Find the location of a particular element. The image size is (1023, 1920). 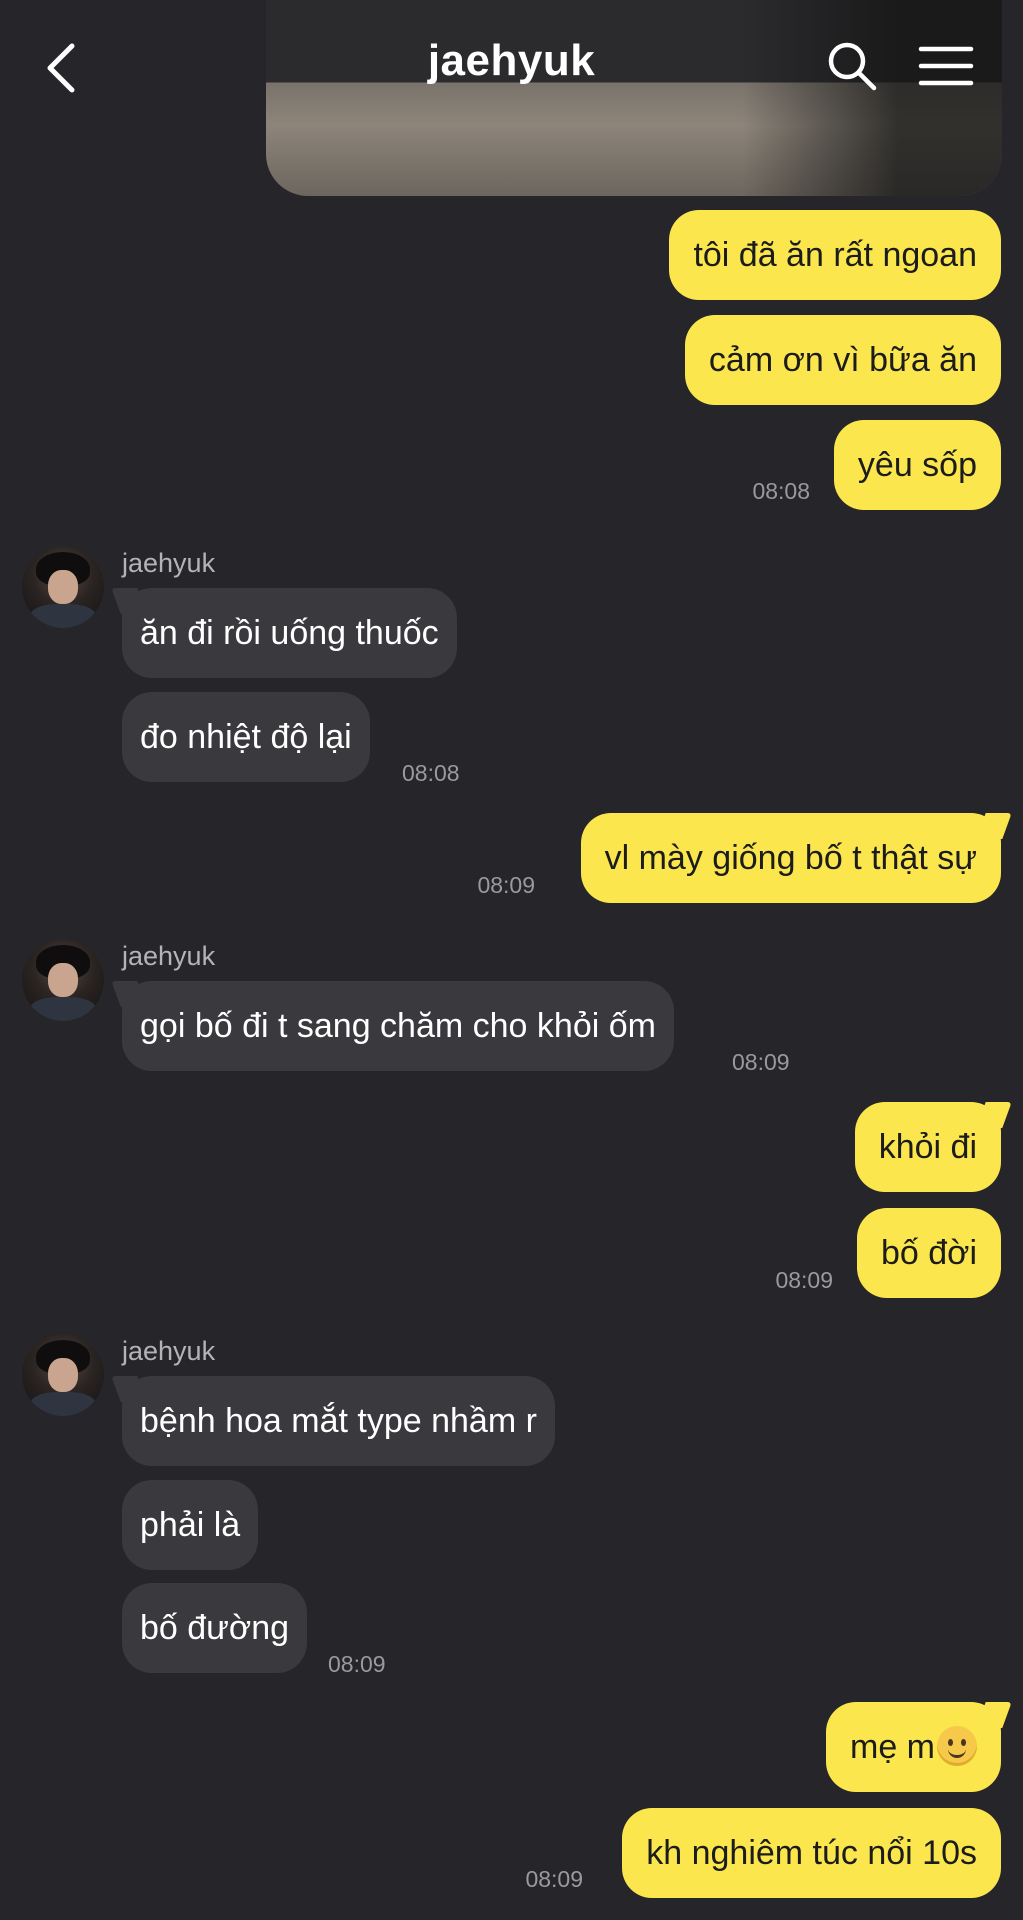

hamburger-menu-icon is located at coordinates (946, 66).